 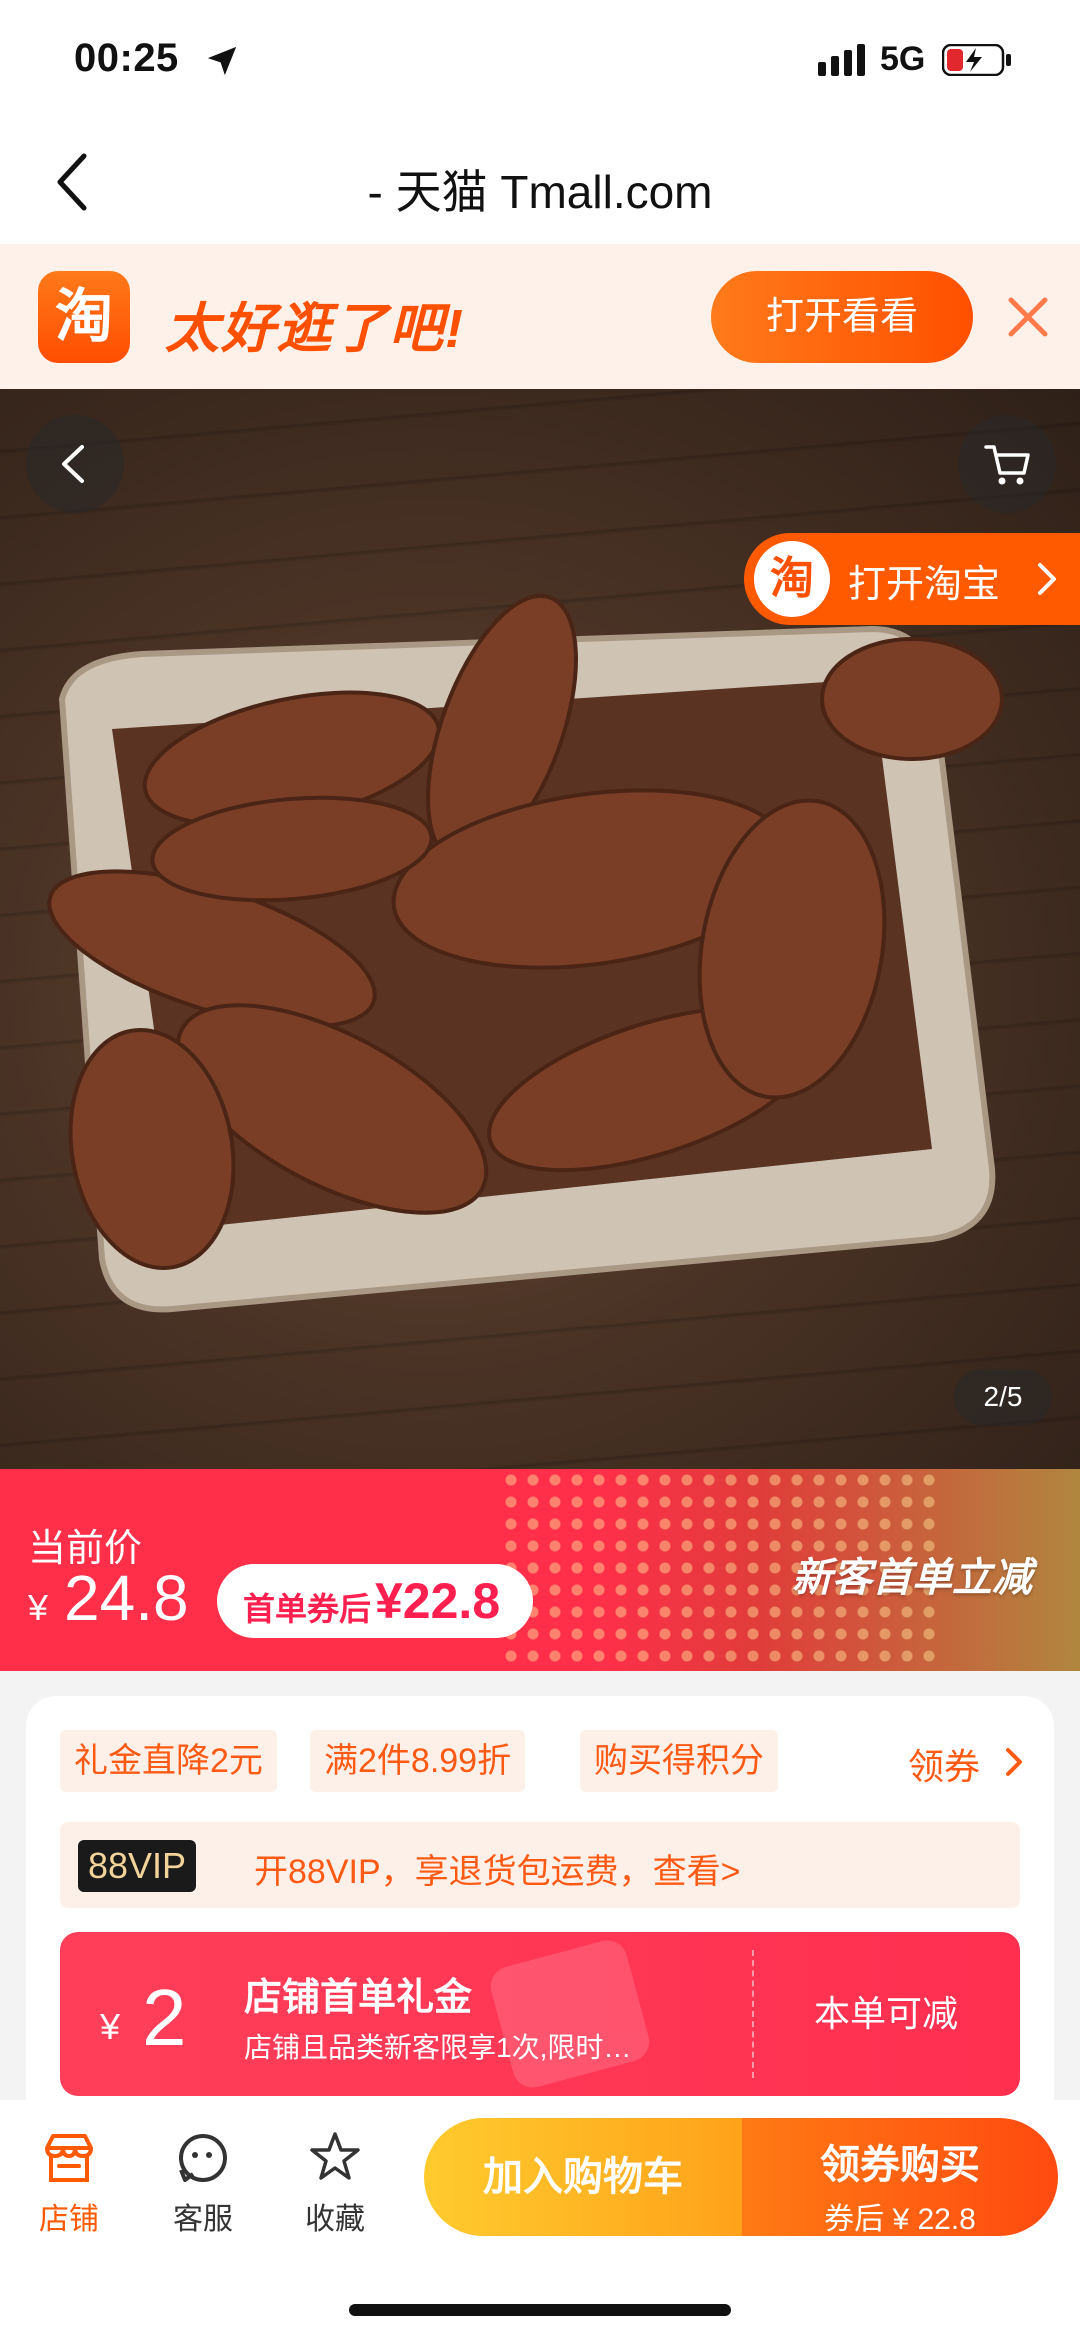 What do you see at coordinates (137, 1866) in the screenshot?
I see `vip-badge: 88VIP` at bounding box center [137, 1866].